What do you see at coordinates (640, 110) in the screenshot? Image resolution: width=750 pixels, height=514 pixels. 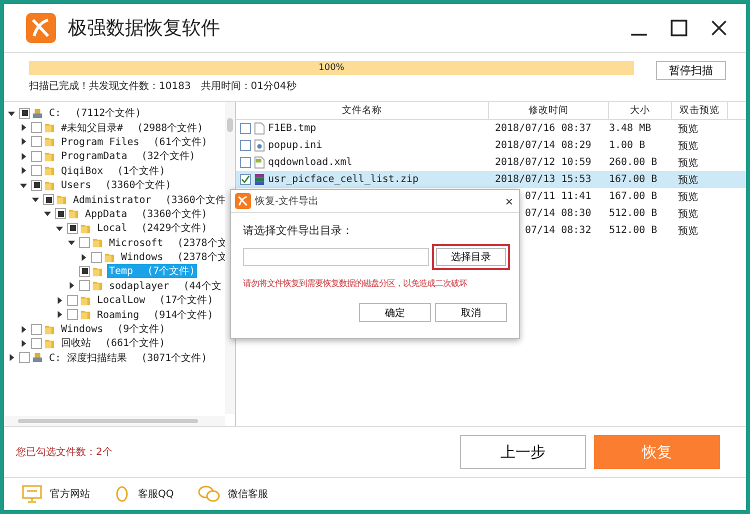 I see `column-header: 大小` at bounding box center [640, 110].